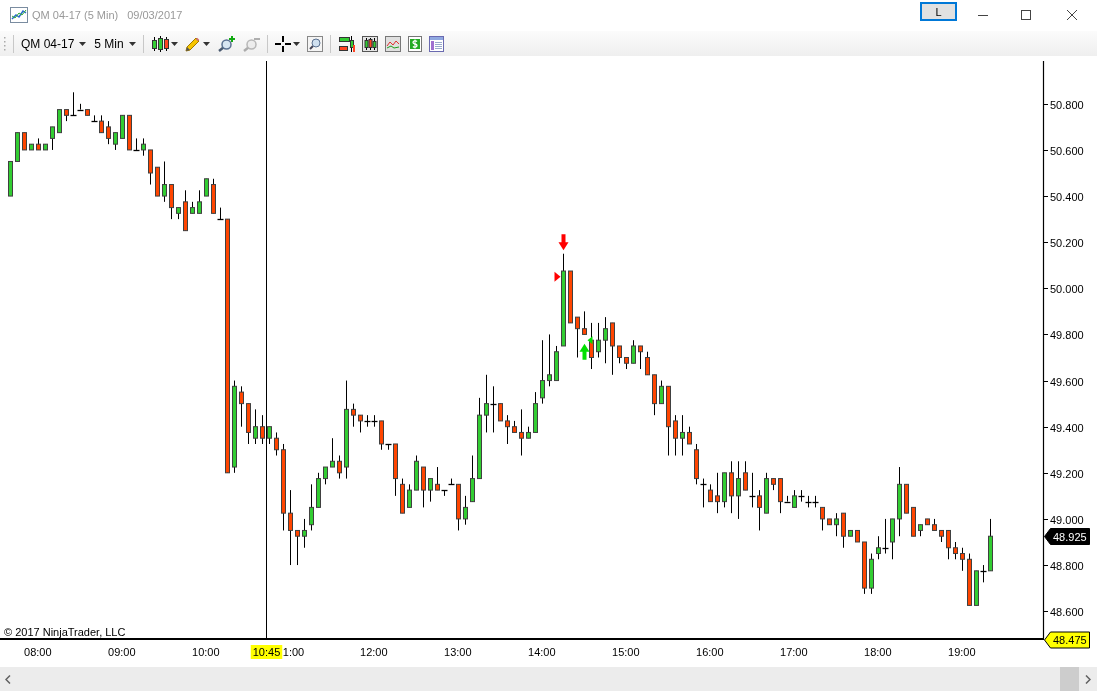  I want to click on horizontal-scrollbar, so click(548, 679).